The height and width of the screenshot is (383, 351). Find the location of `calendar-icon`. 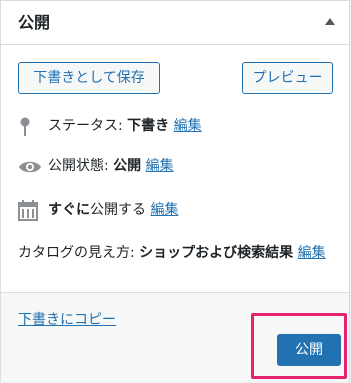

calendar-icon is located at coordinates (28, 211).